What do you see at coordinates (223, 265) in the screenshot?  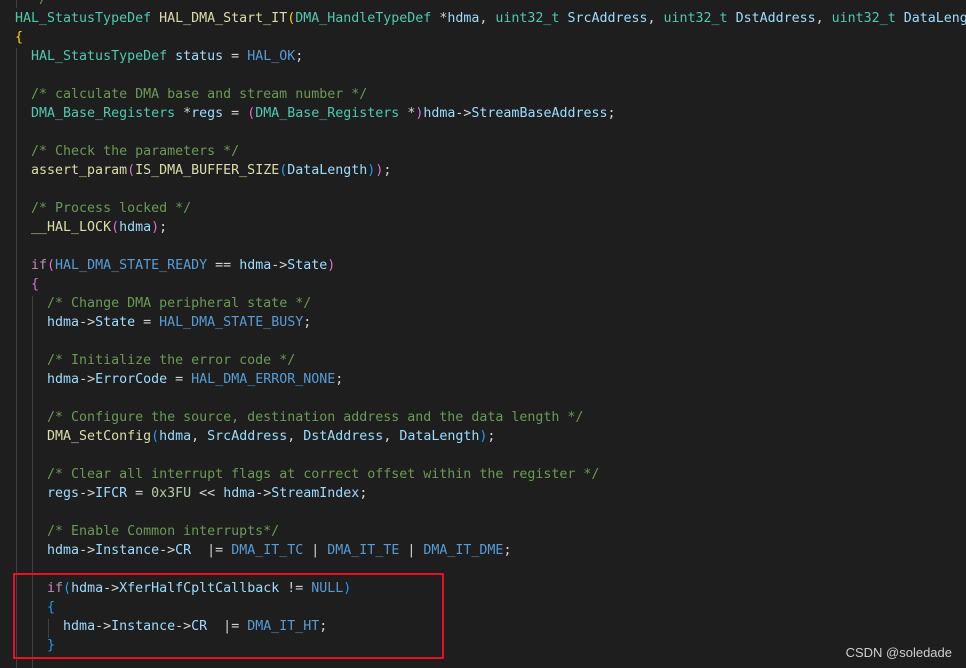 I see `code-token: ==` at bounding box center [223, 265].